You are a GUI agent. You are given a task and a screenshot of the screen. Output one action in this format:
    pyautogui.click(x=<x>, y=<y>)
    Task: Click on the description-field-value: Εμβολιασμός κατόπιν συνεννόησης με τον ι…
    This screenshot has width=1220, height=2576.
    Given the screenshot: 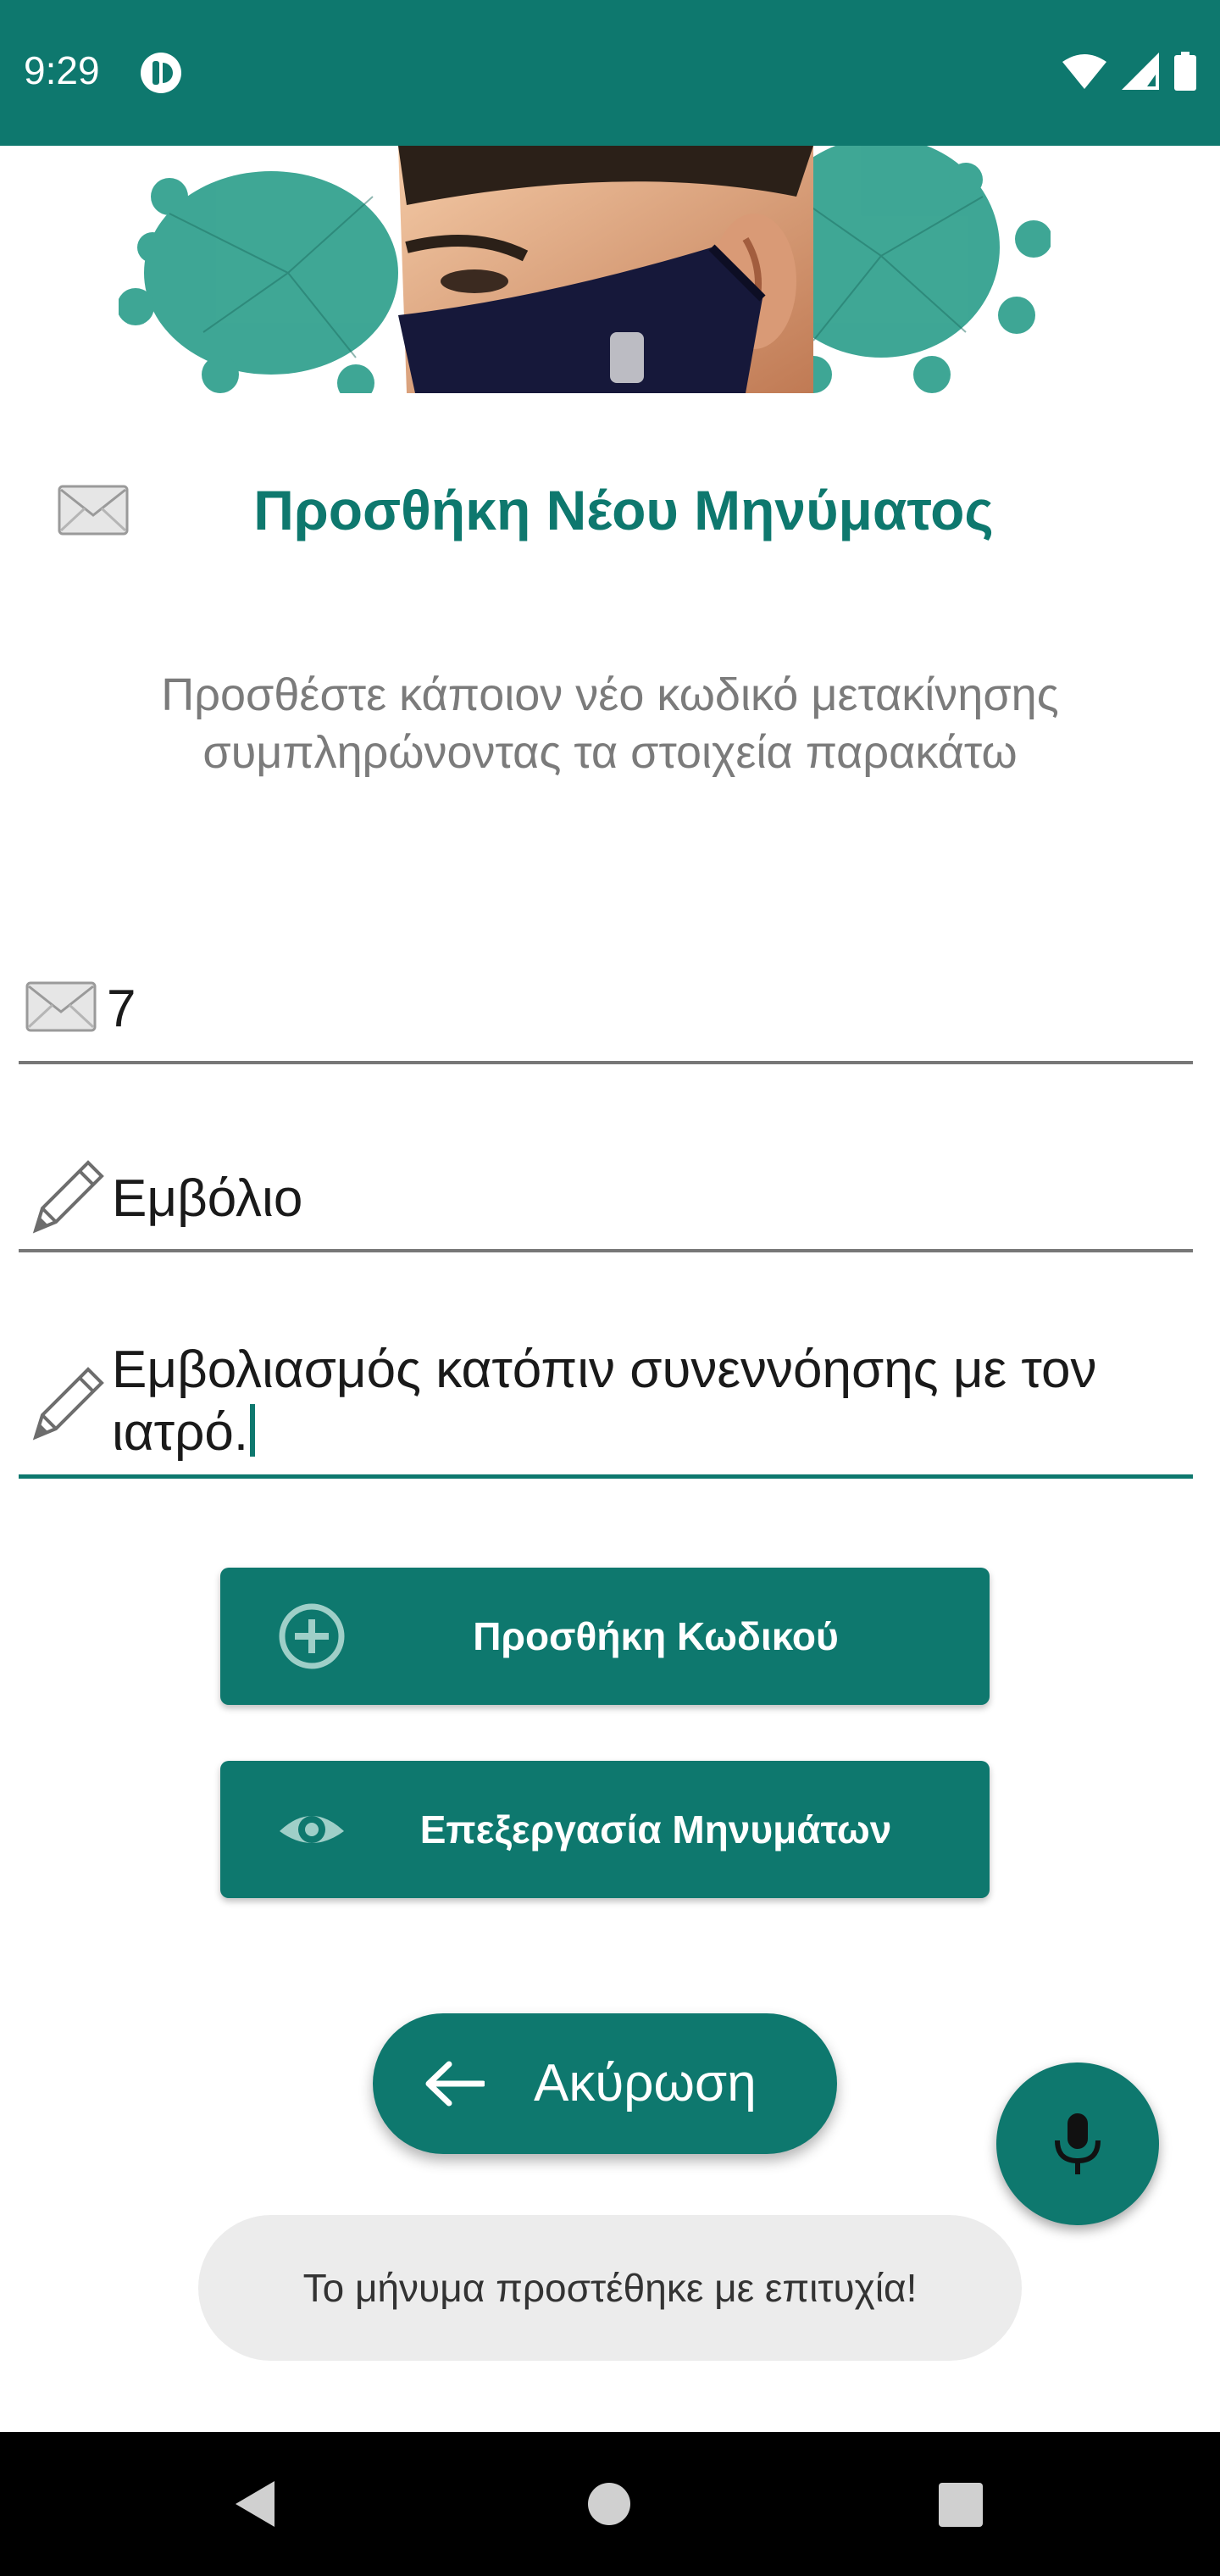 What is the action you would take?
    pyautogui.click(x=604, y=1401)
    